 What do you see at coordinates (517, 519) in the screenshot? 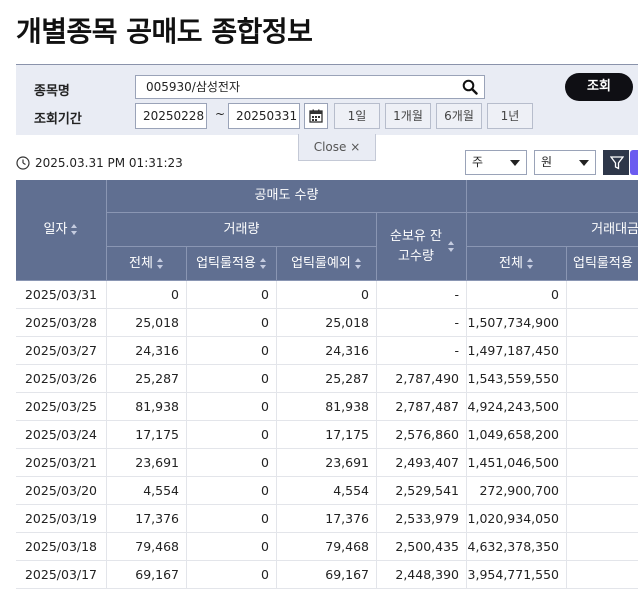
I see `cell-value-total: 1,020,934,050` at bounding box center [517, 519].